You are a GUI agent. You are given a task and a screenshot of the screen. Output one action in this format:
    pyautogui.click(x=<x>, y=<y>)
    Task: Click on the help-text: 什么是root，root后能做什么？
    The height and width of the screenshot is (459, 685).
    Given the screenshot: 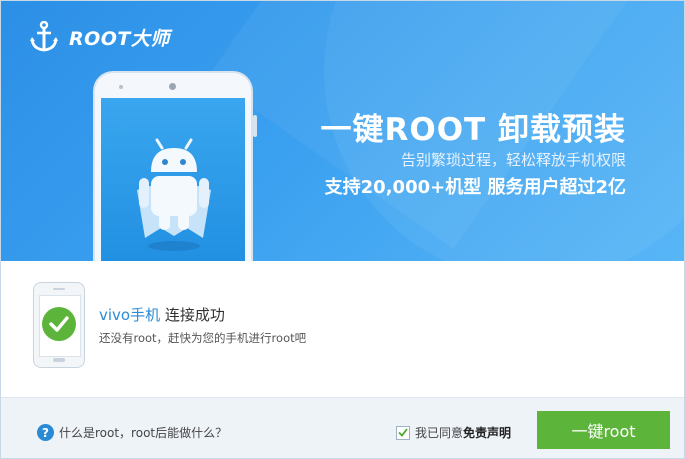 What is the action you would take?
    pyautogui.click(x=143, y=432)
    